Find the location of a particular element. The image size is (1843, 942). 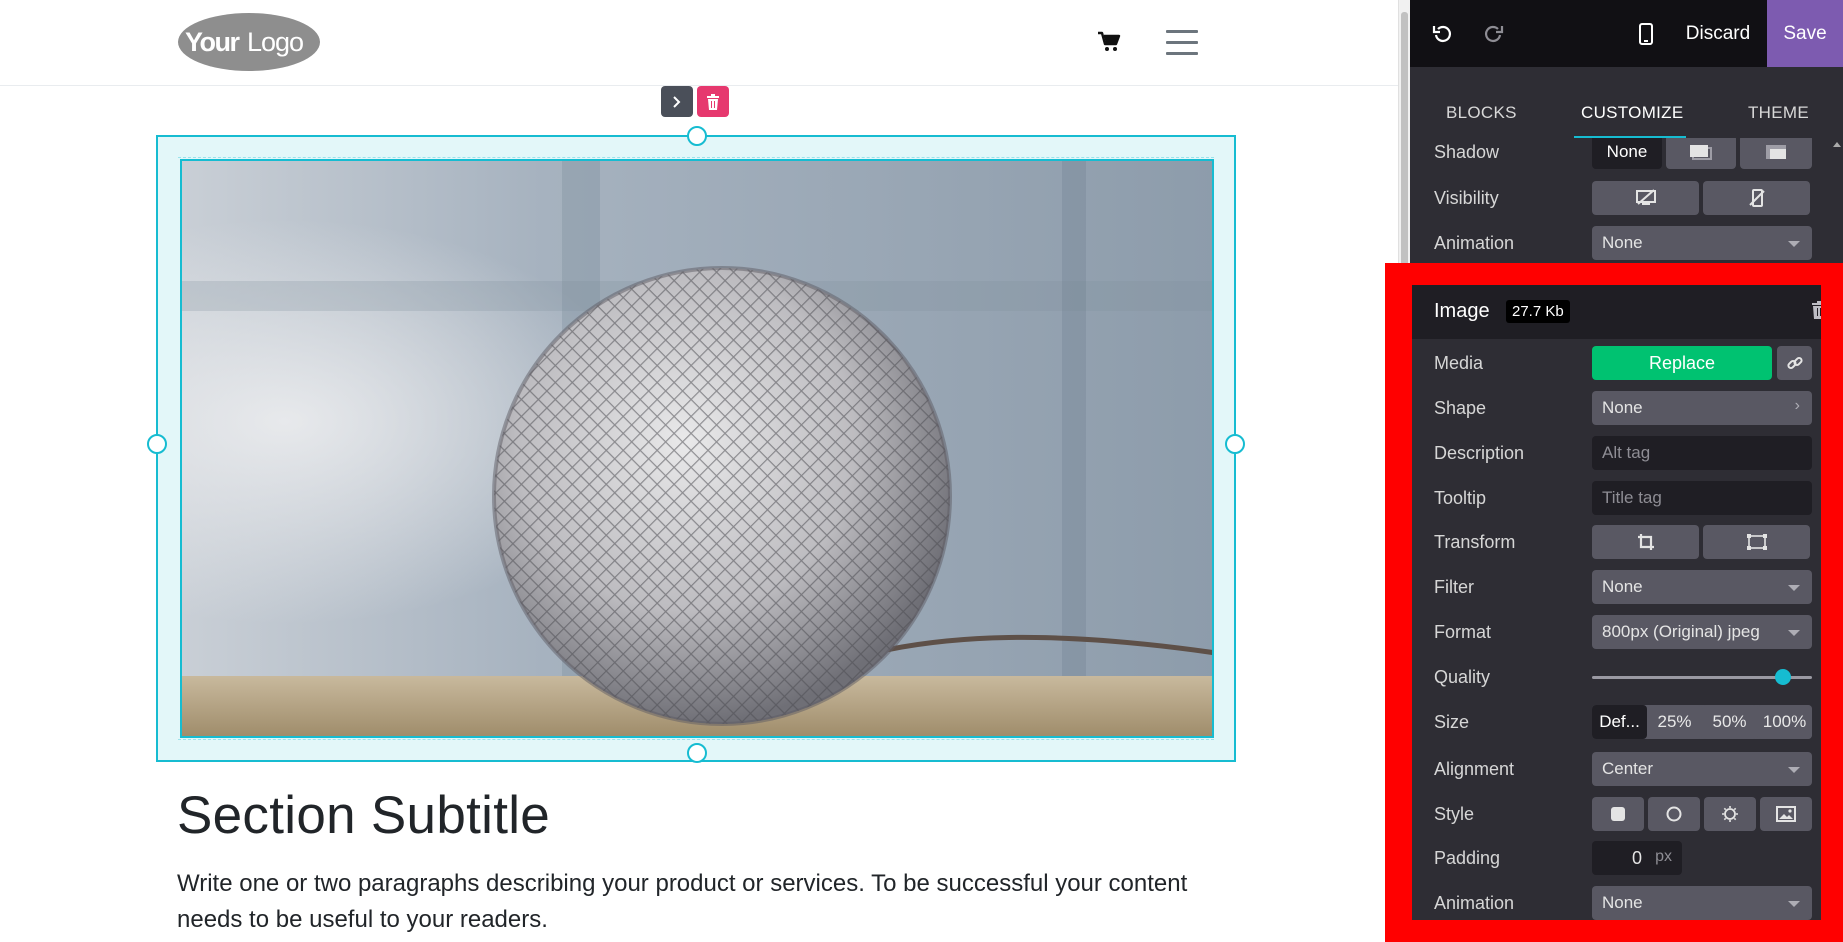

alt-tag-input: Alt tag is located at coordinates (1702, 453).